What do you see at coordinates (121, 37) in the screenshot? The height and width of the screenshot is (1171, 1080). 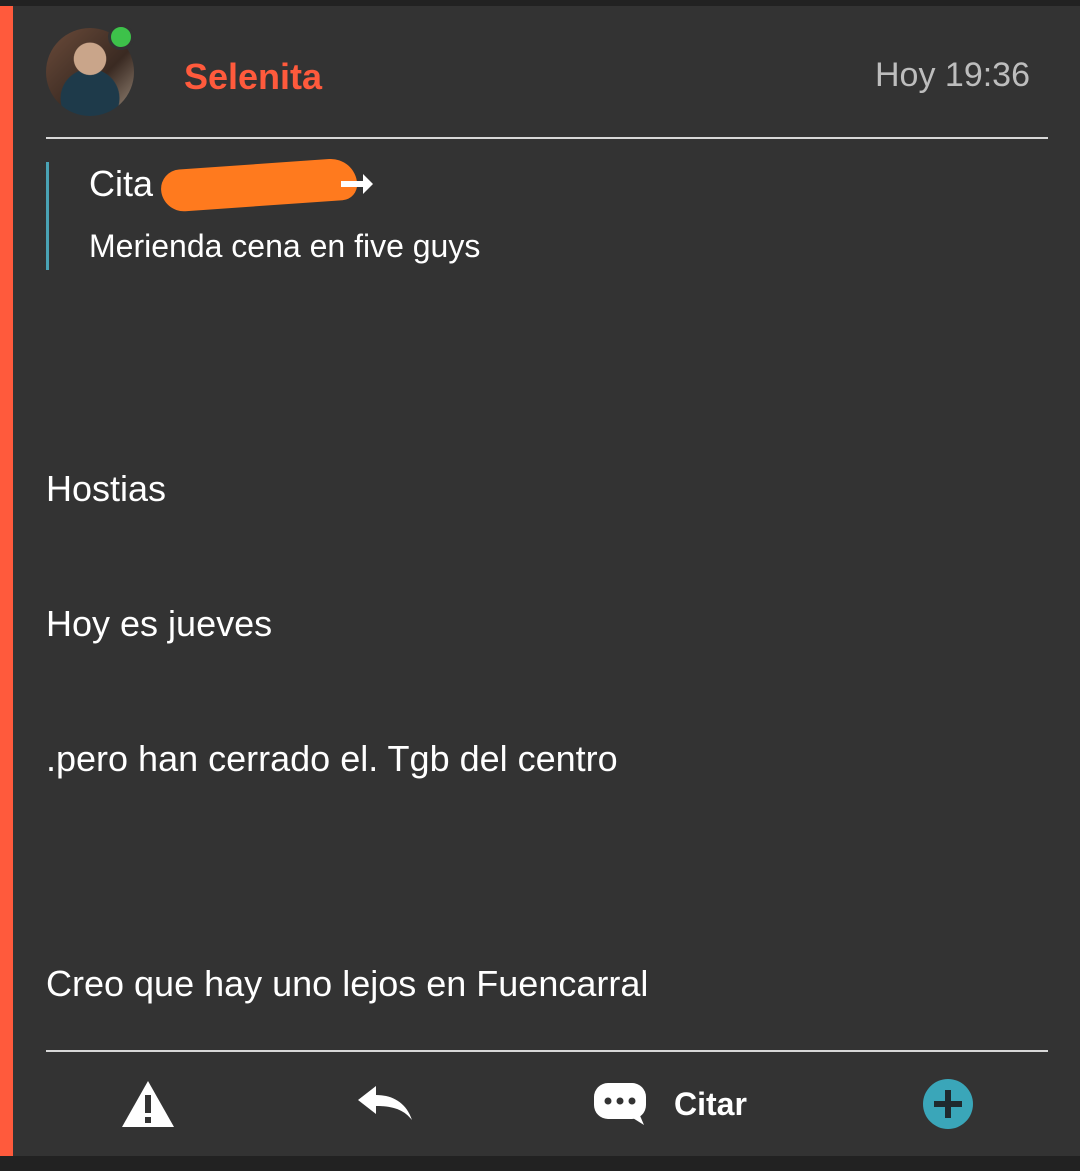 I see `online-status-indicator` at bounding box center [121, 37].